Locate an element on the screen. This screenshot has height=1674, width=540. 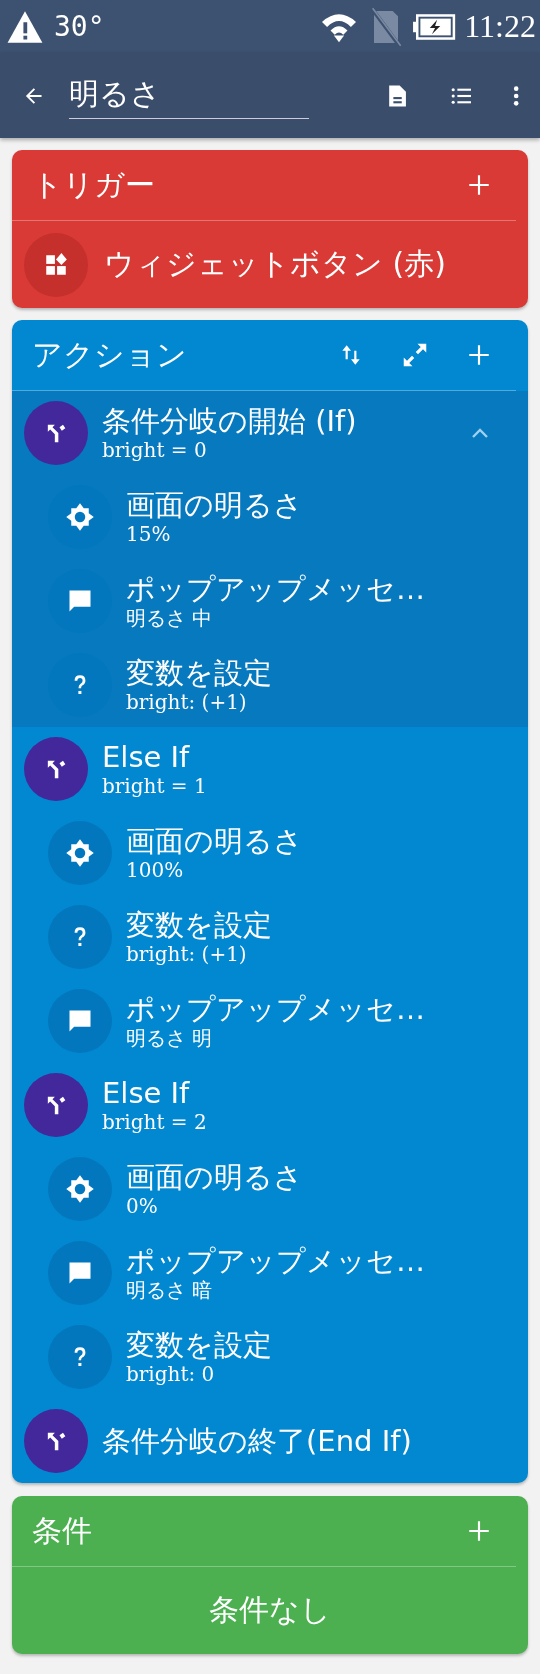
action-row: 画面の明るさ 100% is located at coordinates (270, 853).